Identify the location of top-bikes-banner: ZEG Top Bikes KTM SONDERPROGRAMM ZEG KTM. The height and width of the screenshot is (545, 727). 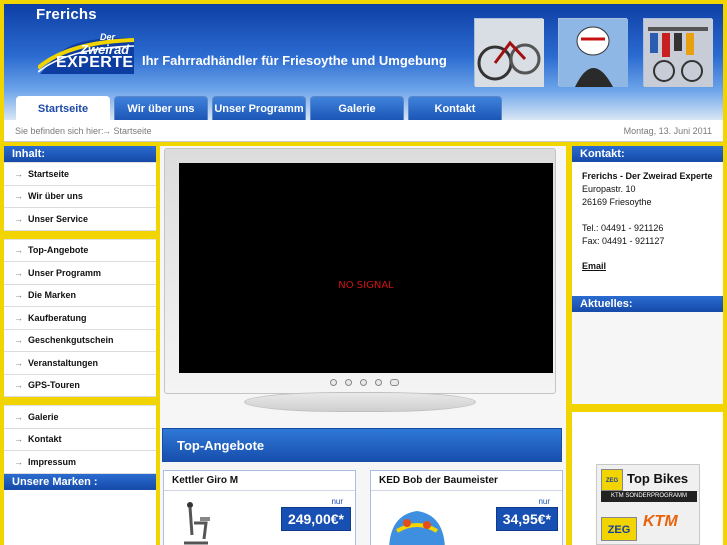
(648, 504).